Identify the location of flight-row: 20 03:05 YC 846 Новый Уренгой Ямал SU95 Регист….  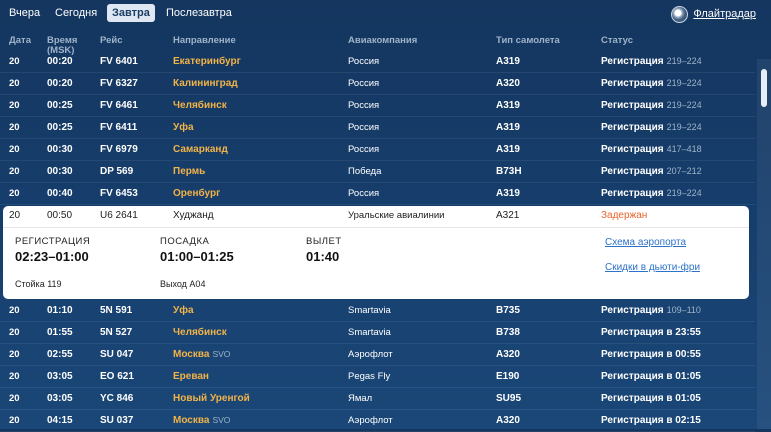
(377, 398).